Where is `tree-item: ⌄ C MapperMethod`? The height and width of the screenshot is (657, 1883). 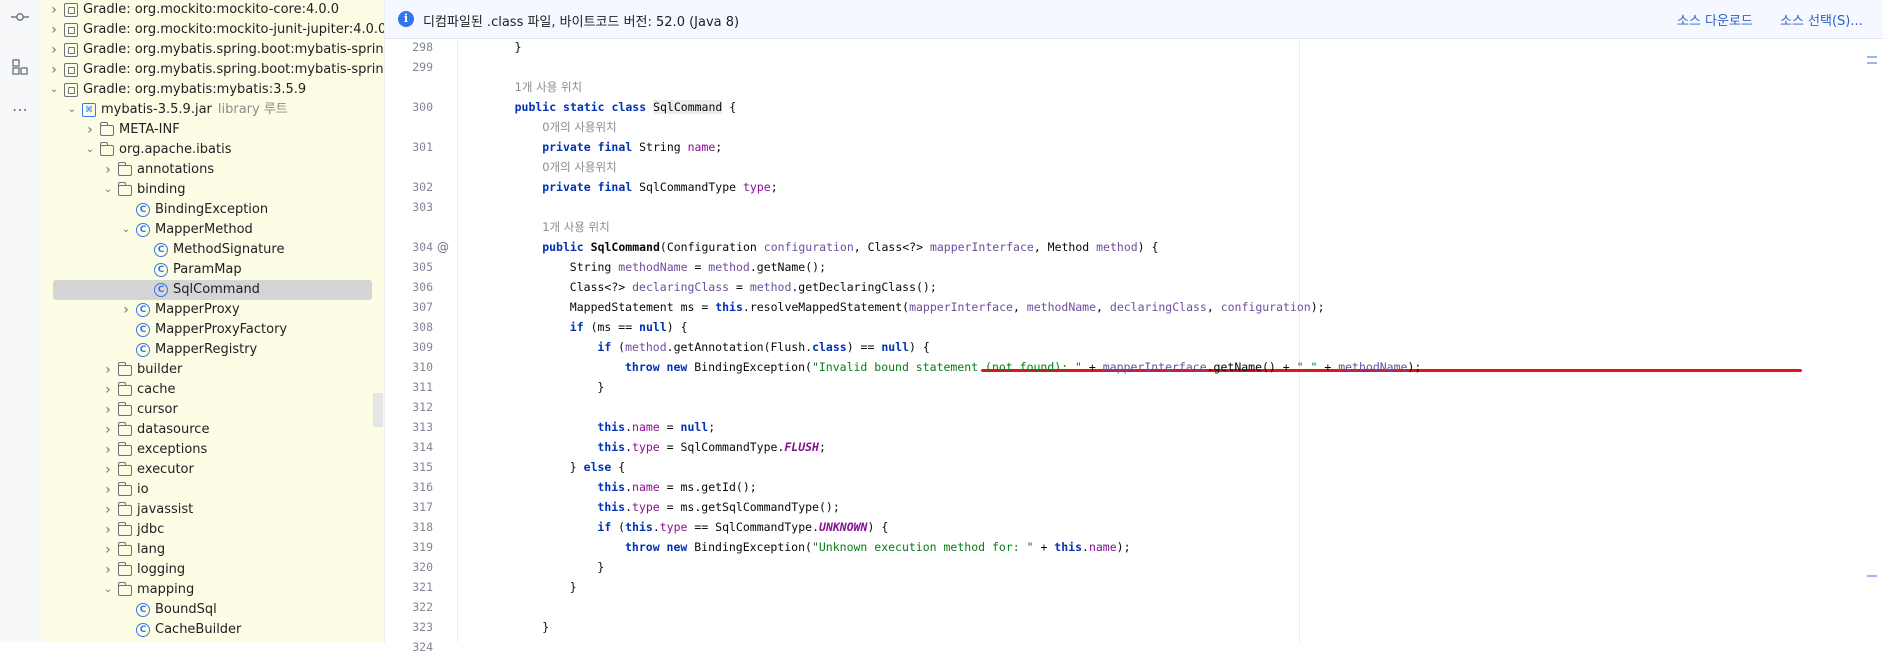 tree-item: ⌄ C MapperMethod is located at coordinates (212, 230).